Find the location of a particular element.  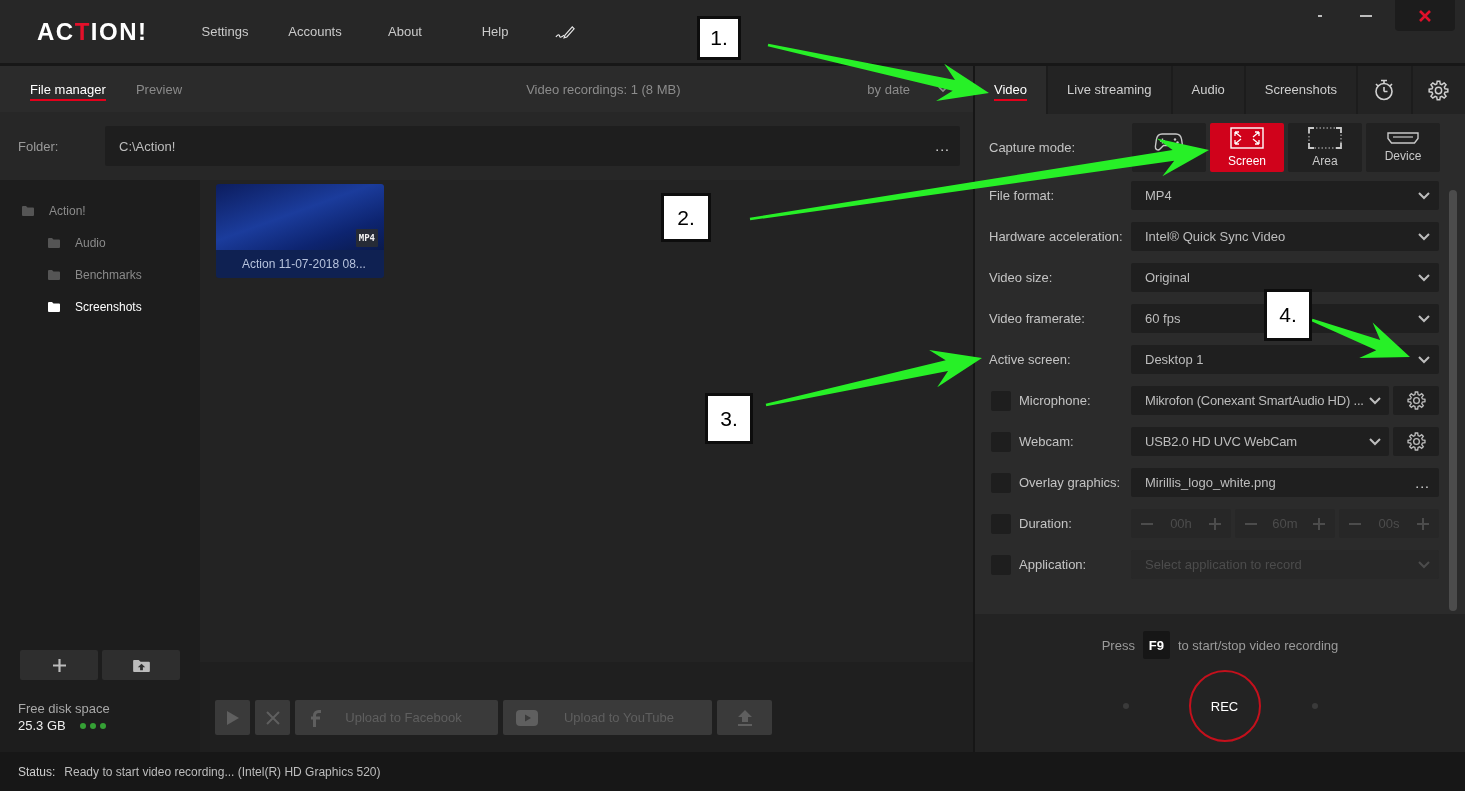

app-logo: ACTION! is located at coordinates (92, 31).